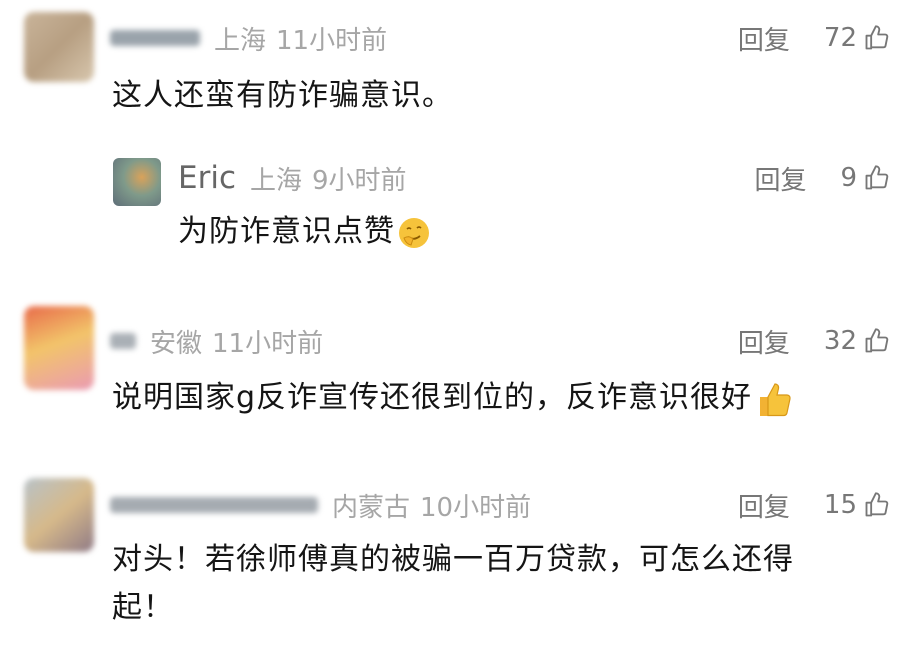 This screenshot has width=919, height=651. I want to click on comment-meta: 上海 11小时前, so click(248, 38).